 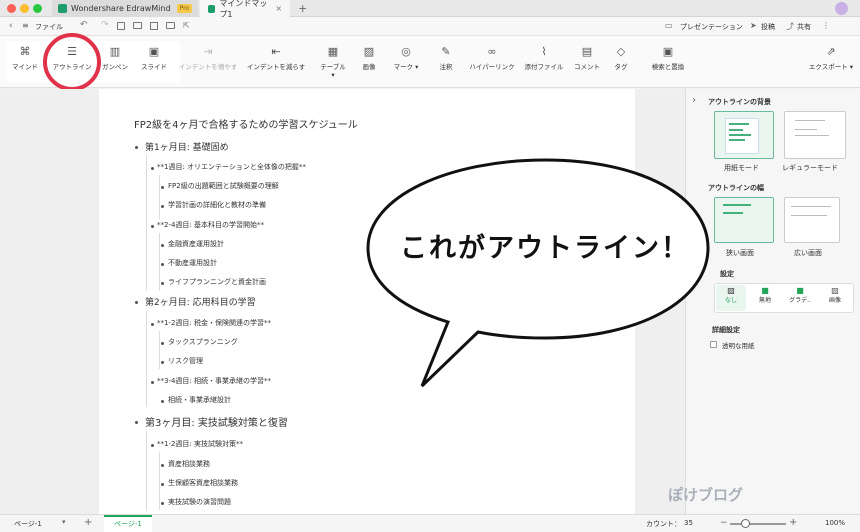 What do you see at coordinates (210, 225) in the screenshot?
I see `outline-item: **2-4週目: 基本科目の学習開始**` at bounding box center [210, 225].